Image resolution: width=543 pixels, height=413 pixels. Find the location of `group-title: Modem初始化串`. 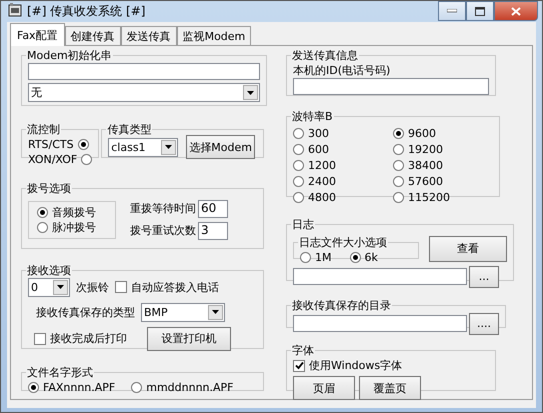

group-title: Modem初始化串 is located at coordinates (69, 55).